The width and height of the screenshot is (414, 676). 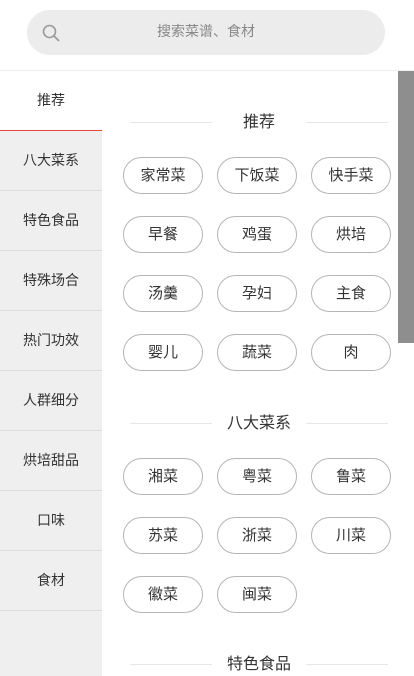 What do you see at coordinates (163, 476) in the screenshot?
I see `tag-button: 湘菜` at bounding box center [163, 476].